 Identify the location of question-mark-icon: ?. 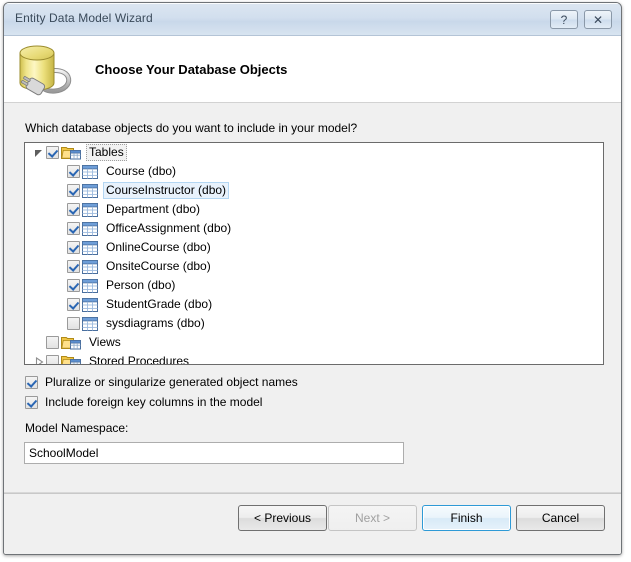
(564, 19).